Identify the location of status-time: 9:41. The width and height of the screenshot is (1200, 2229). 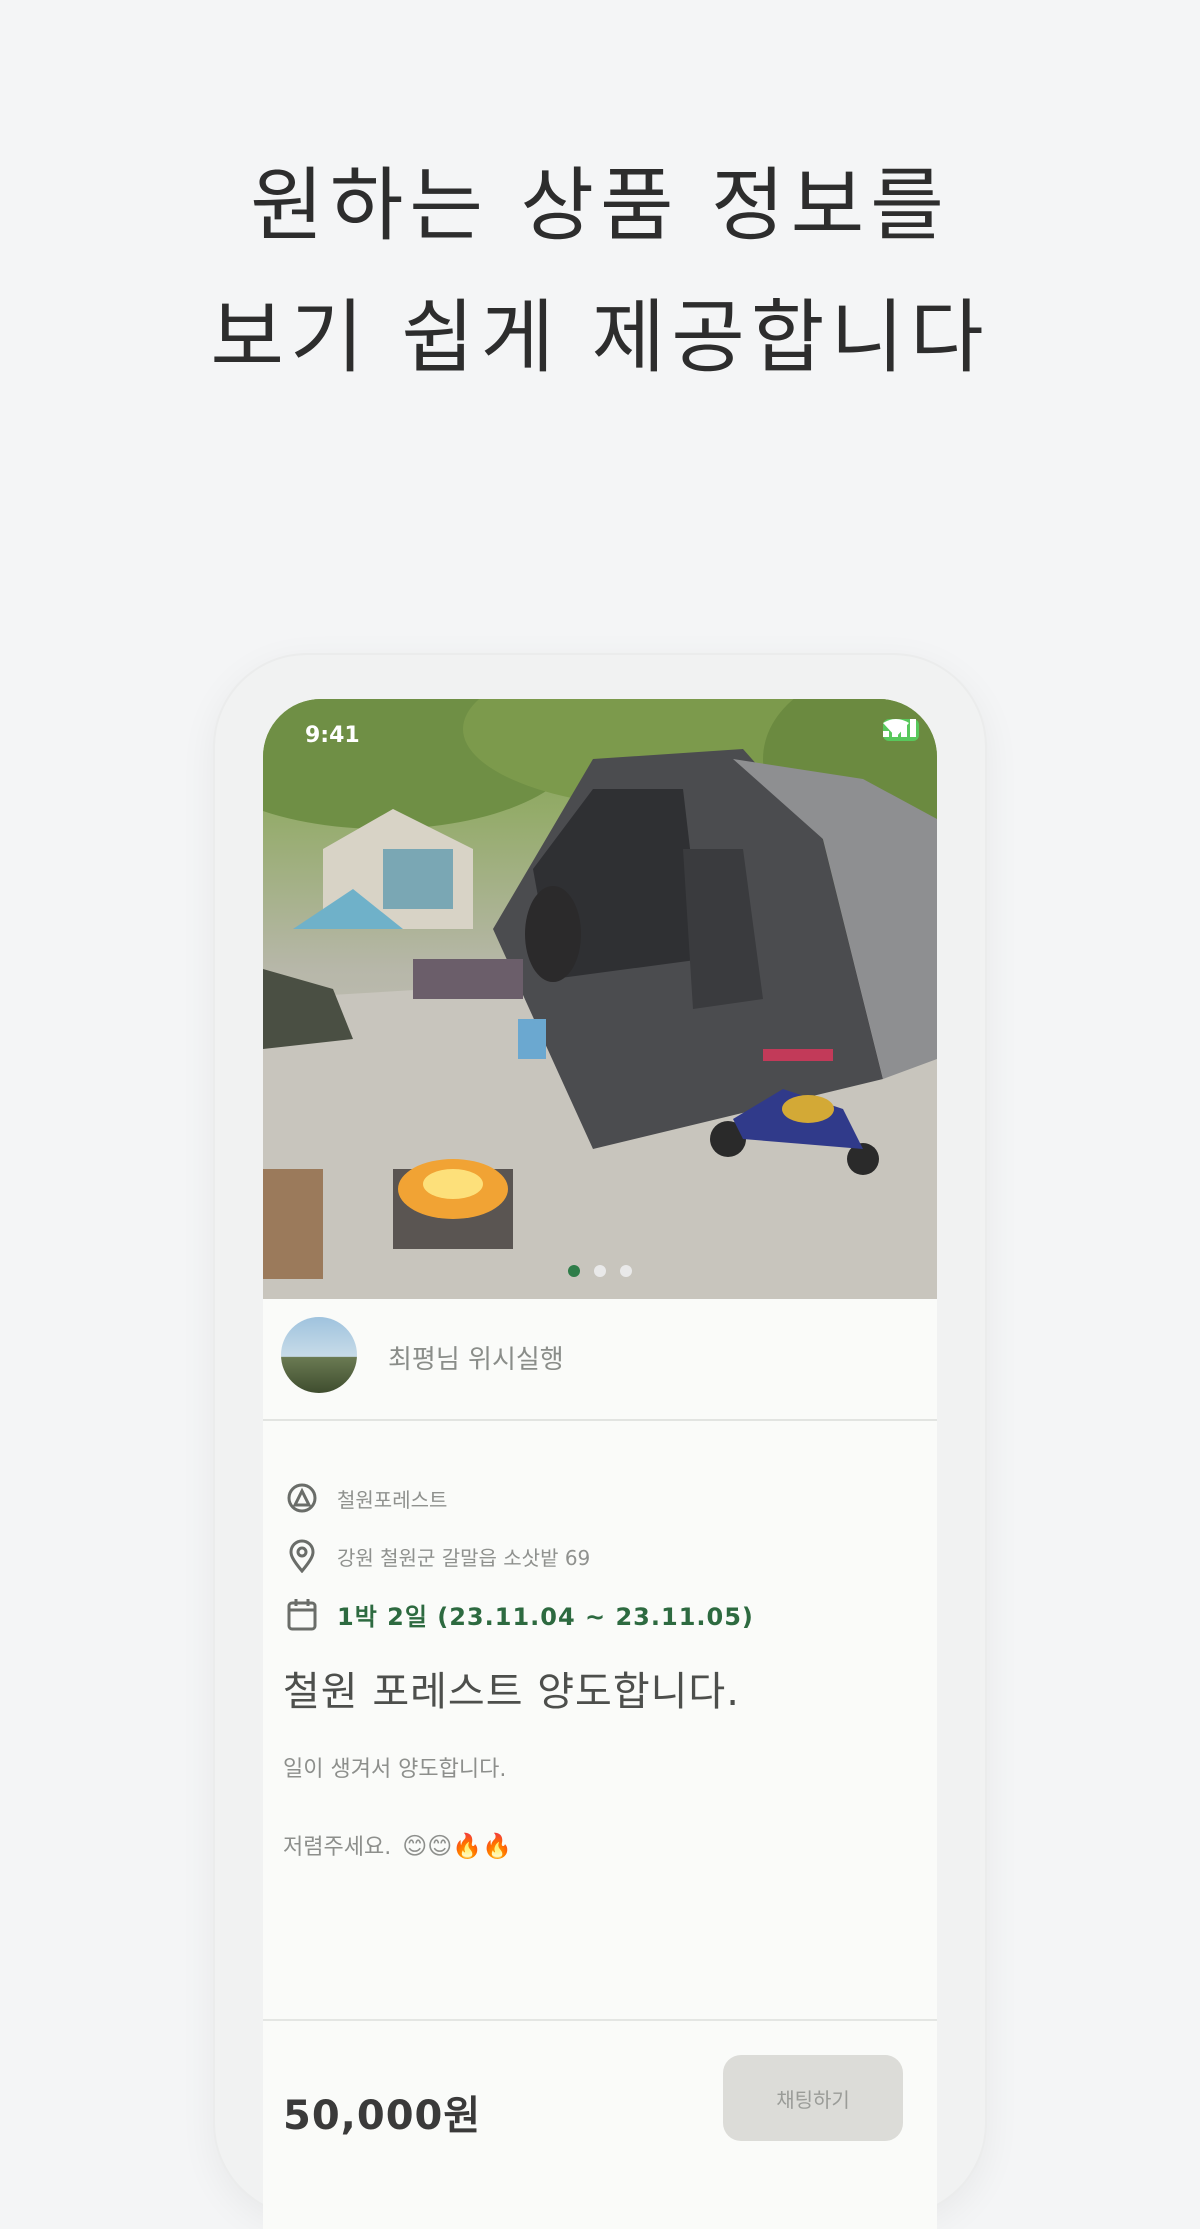
(332, 735).